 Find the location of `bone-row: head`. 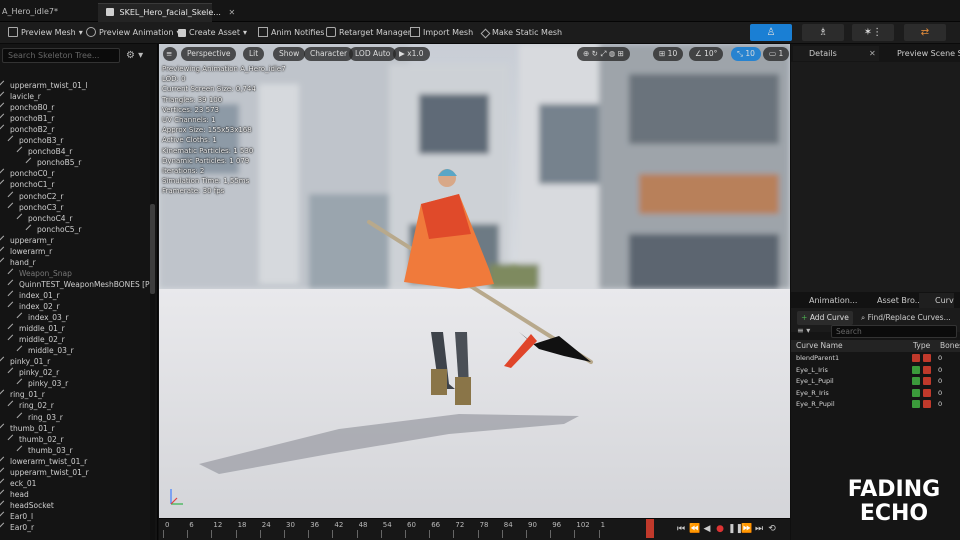

bone-row: head is located at coordinates (14, 494).